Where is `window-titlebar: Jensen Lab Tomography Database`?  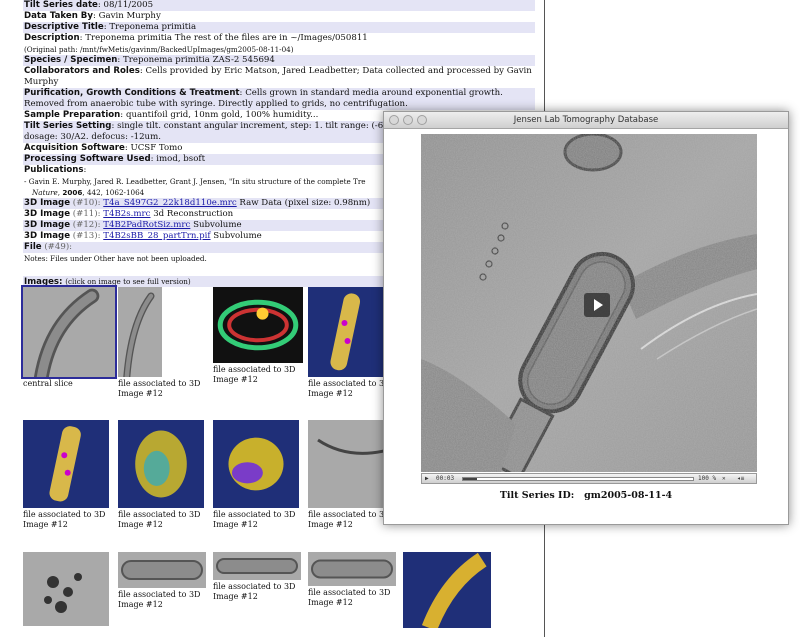 window-titlebar: Jensen Lab Tomography Database is located at coordinates (586, 120).